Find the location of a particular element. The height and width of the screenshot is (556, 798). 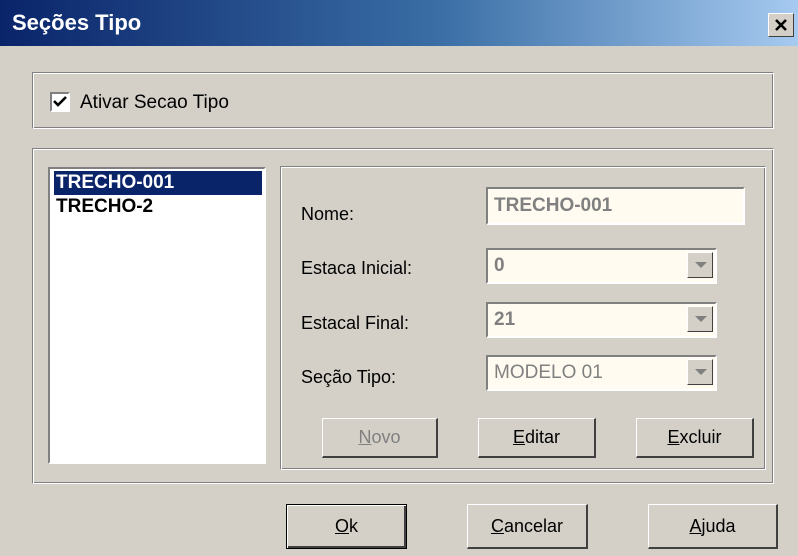

estaca-inicial-value: 0 is located at coordinates (499, 265).